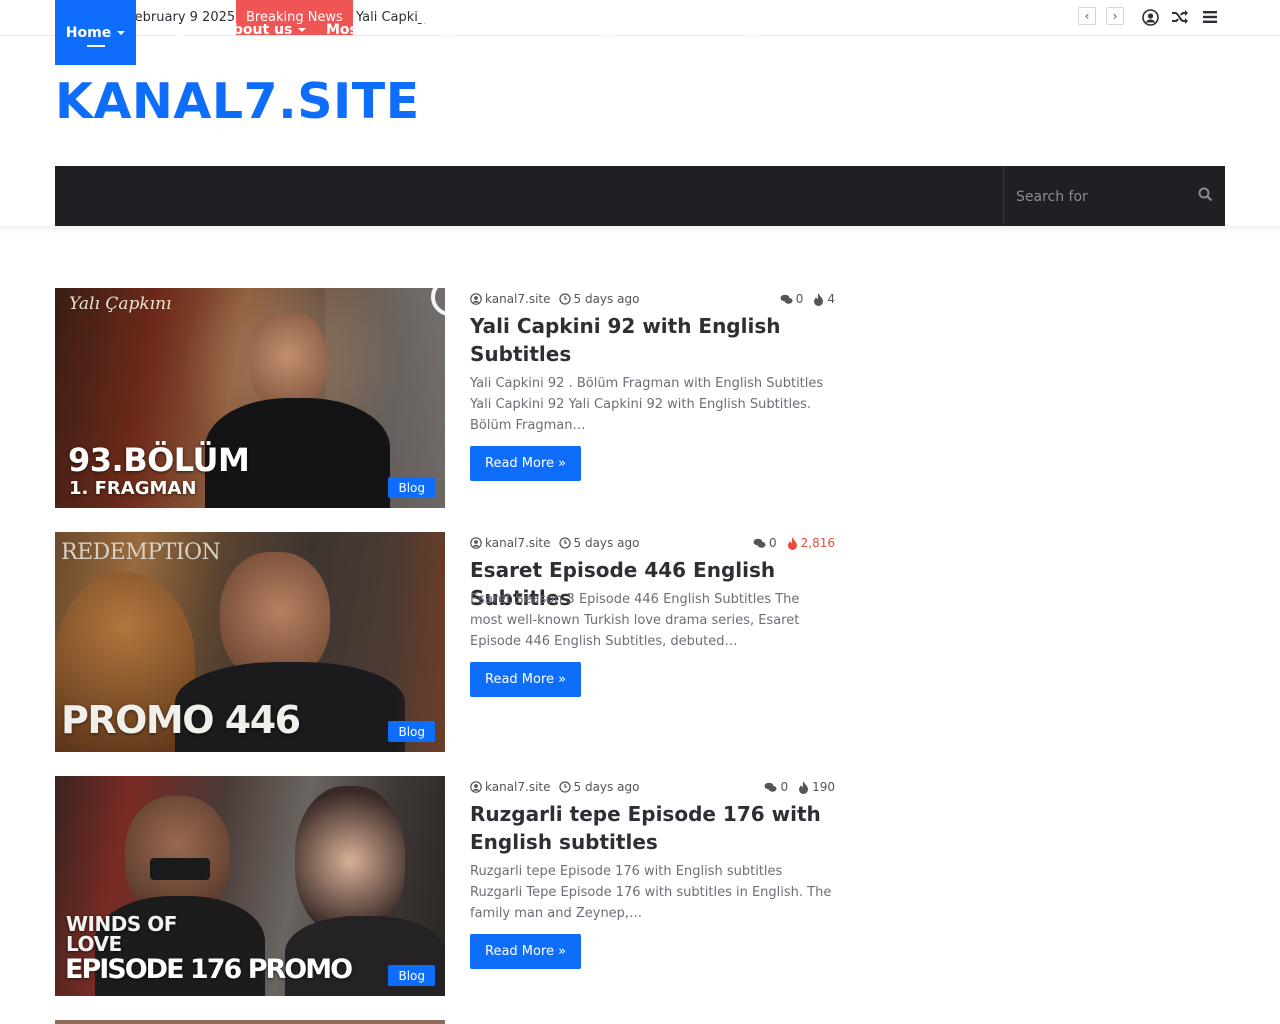 This screenshot has width=1280, height=1024. Describe the element at coordinates (1205, 196) in the screenshot. I see `search-icon` at that location.